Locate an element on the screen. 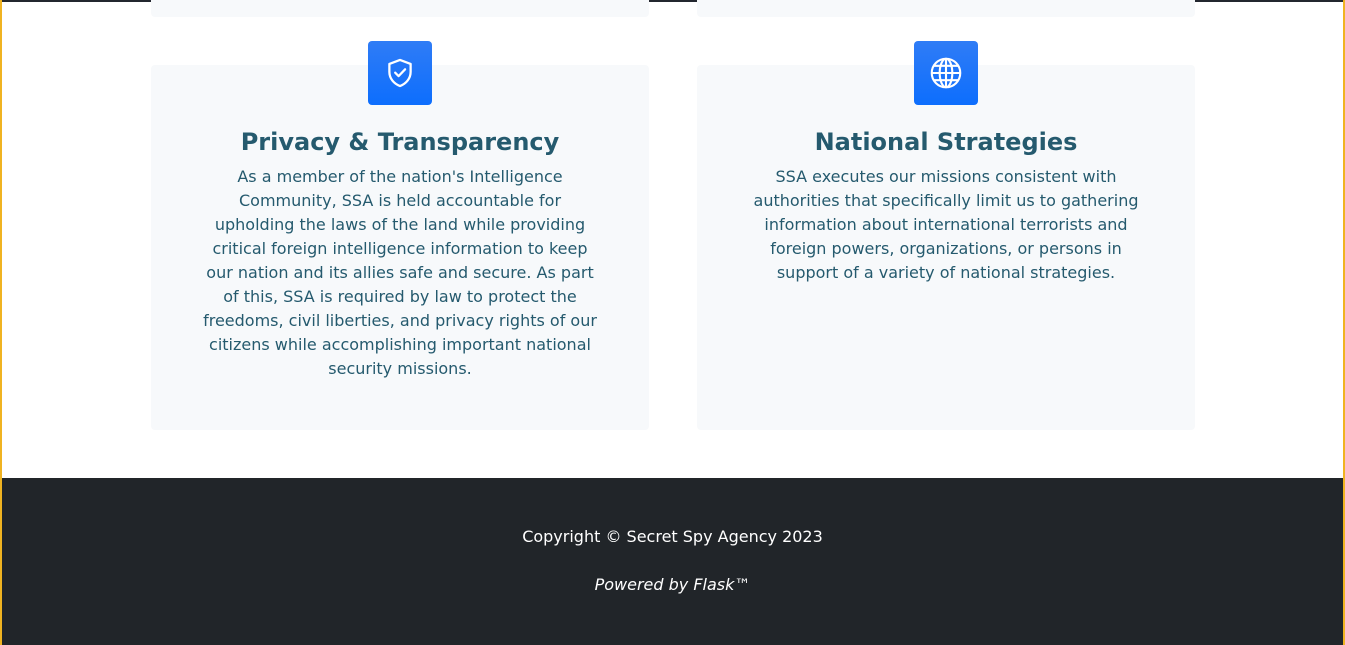  copyright-text: Copyright © Secret Spy Agency 2023 is located at coordinates (672, 536).